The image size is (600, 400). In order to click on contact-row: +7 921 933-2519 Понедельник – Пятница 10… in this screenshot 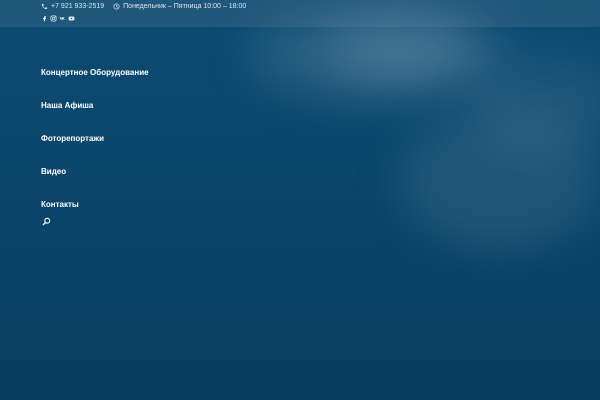, I will do `click(148, 6)`.